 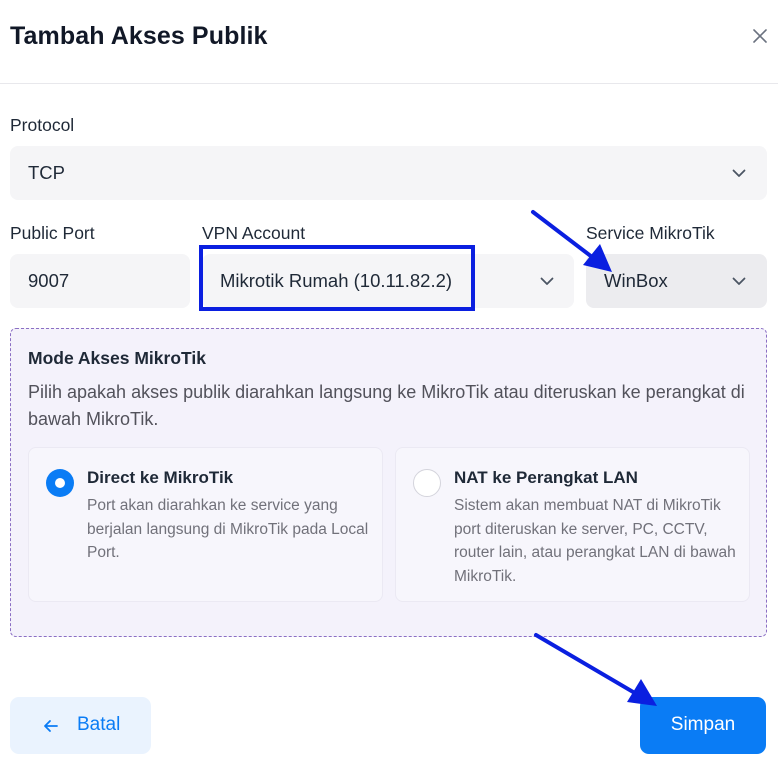 What do you see at coordinates (595, 669) in the screenshot?
I see `arrow-annotation-icon` at bounding box center [595, 669].